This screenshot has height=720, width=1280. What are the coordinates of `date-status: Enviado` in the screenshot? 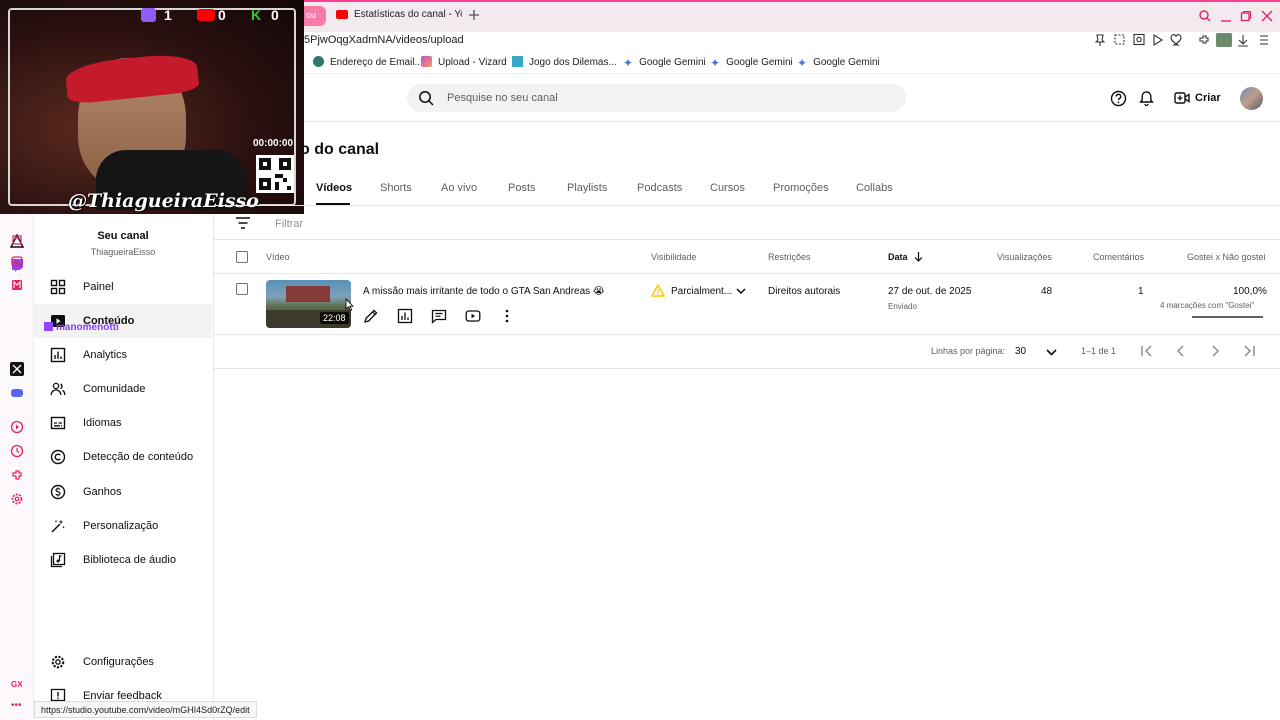 It's located at (902, 306).